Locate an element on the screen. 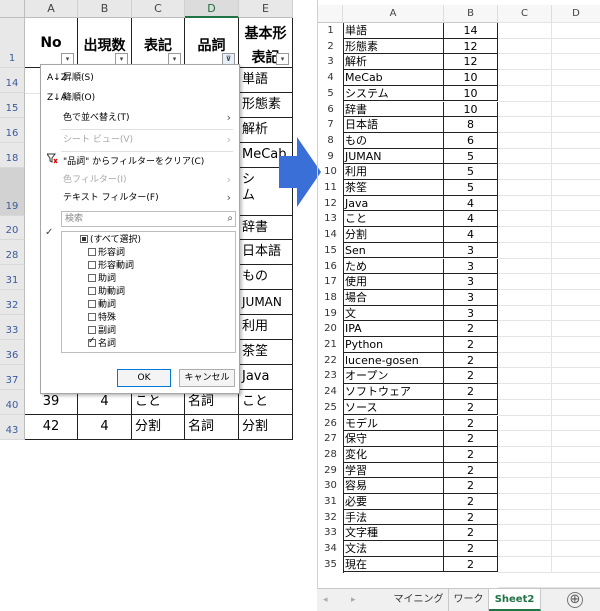  value-item: 助詞 is located at coordinates (102, 279).